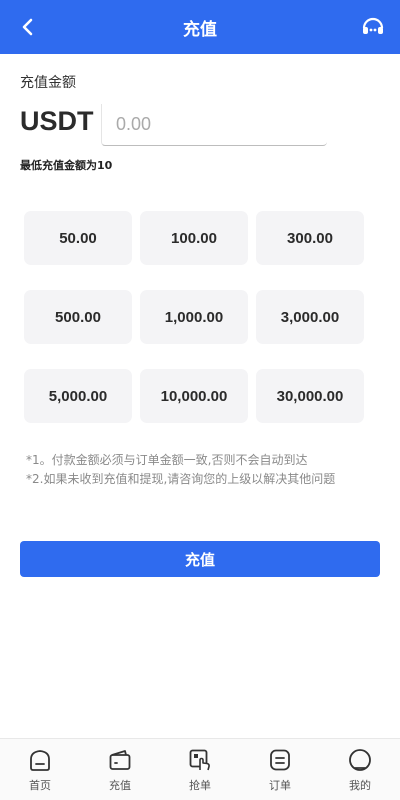  What do you see at coordinates (40, 760) in the screenshot?
I see `home-icon` at bounding box center [40, 760].